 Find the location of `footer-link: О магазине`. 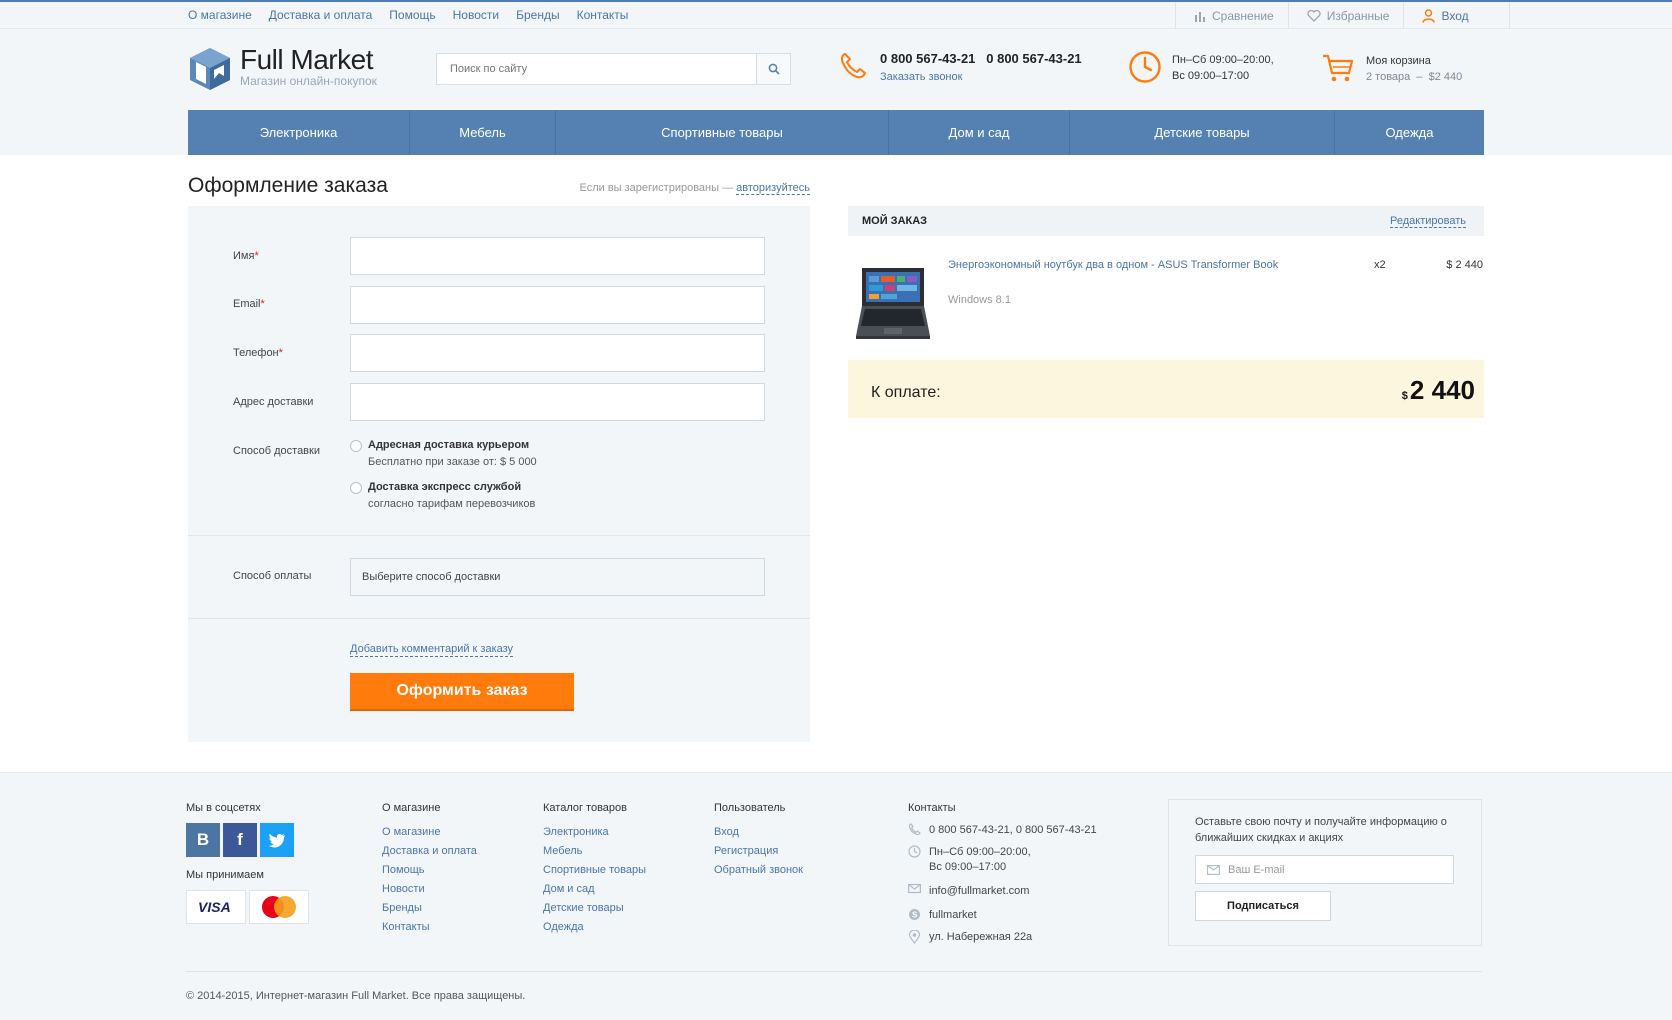

footer-link: О магазине is located at coordinates (429, 832).